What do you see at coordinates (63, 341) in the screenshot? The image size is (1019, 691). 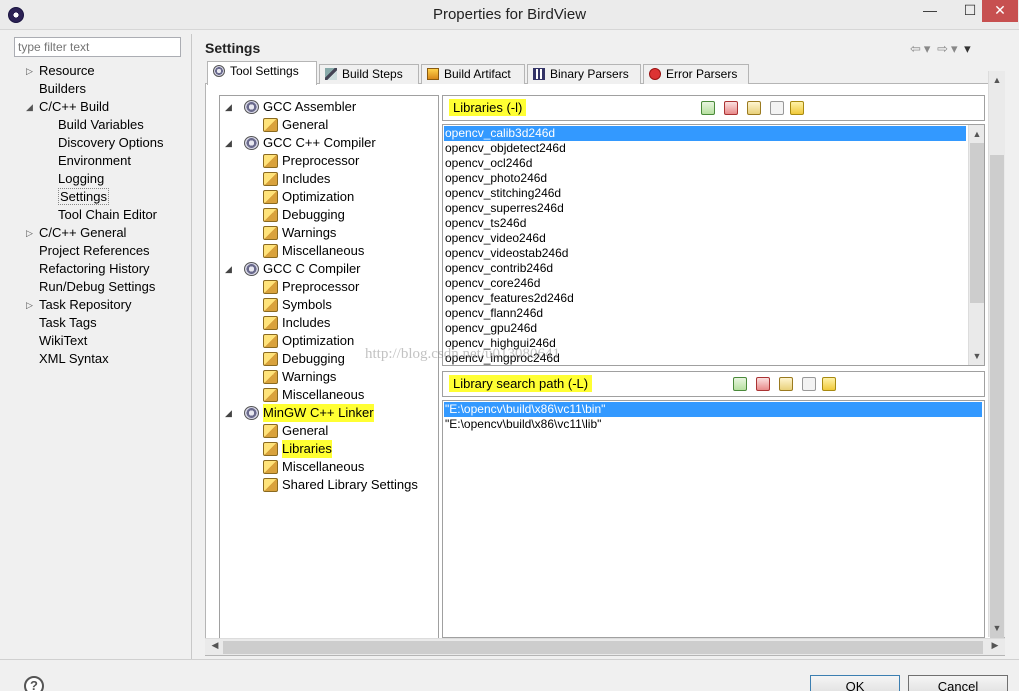 I see `nav-item: WikiText` at bounding box center [63, 341].